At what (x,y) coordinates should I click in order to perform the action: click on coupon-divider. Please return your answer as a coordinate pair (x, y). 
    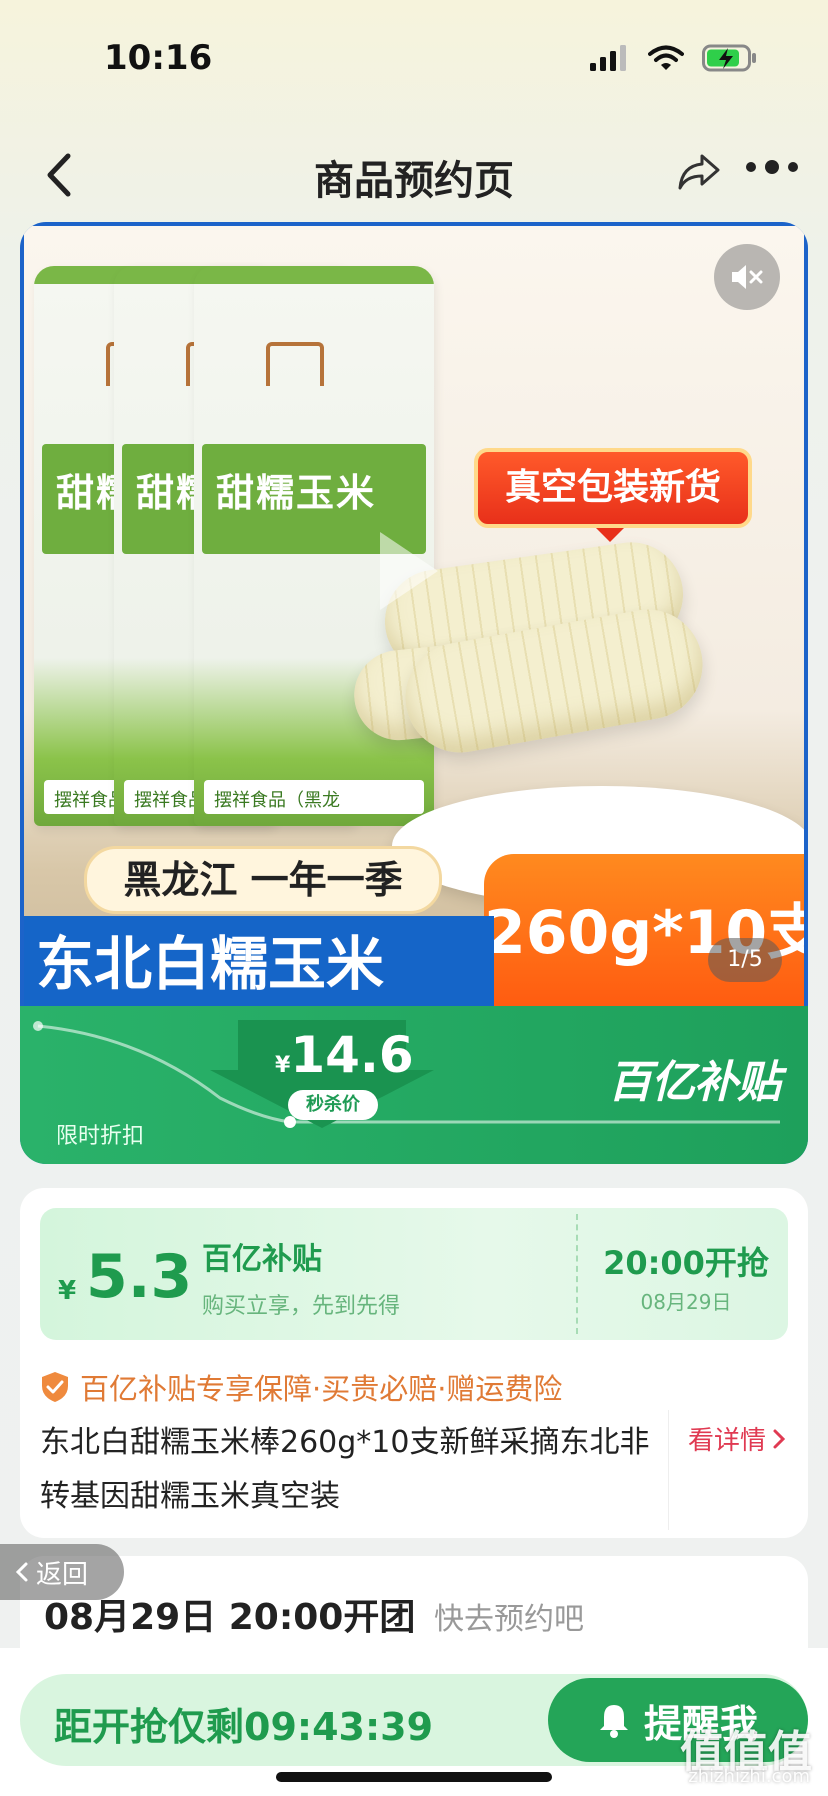
    Looking at the image, I should click on (577, 1274).